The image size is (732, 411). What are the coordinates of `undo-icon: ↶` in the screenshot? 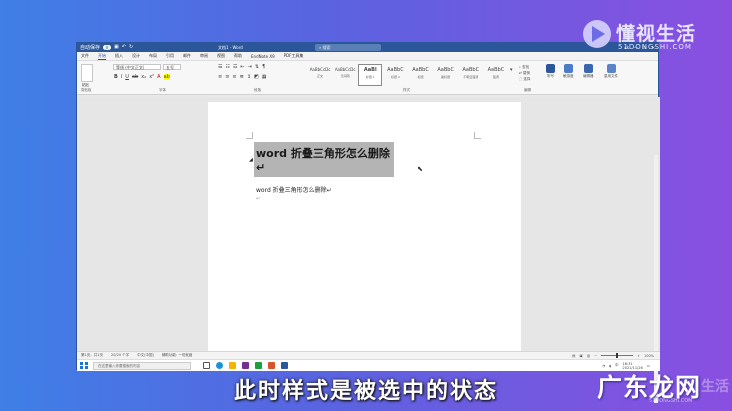 It's located at (124, 47).